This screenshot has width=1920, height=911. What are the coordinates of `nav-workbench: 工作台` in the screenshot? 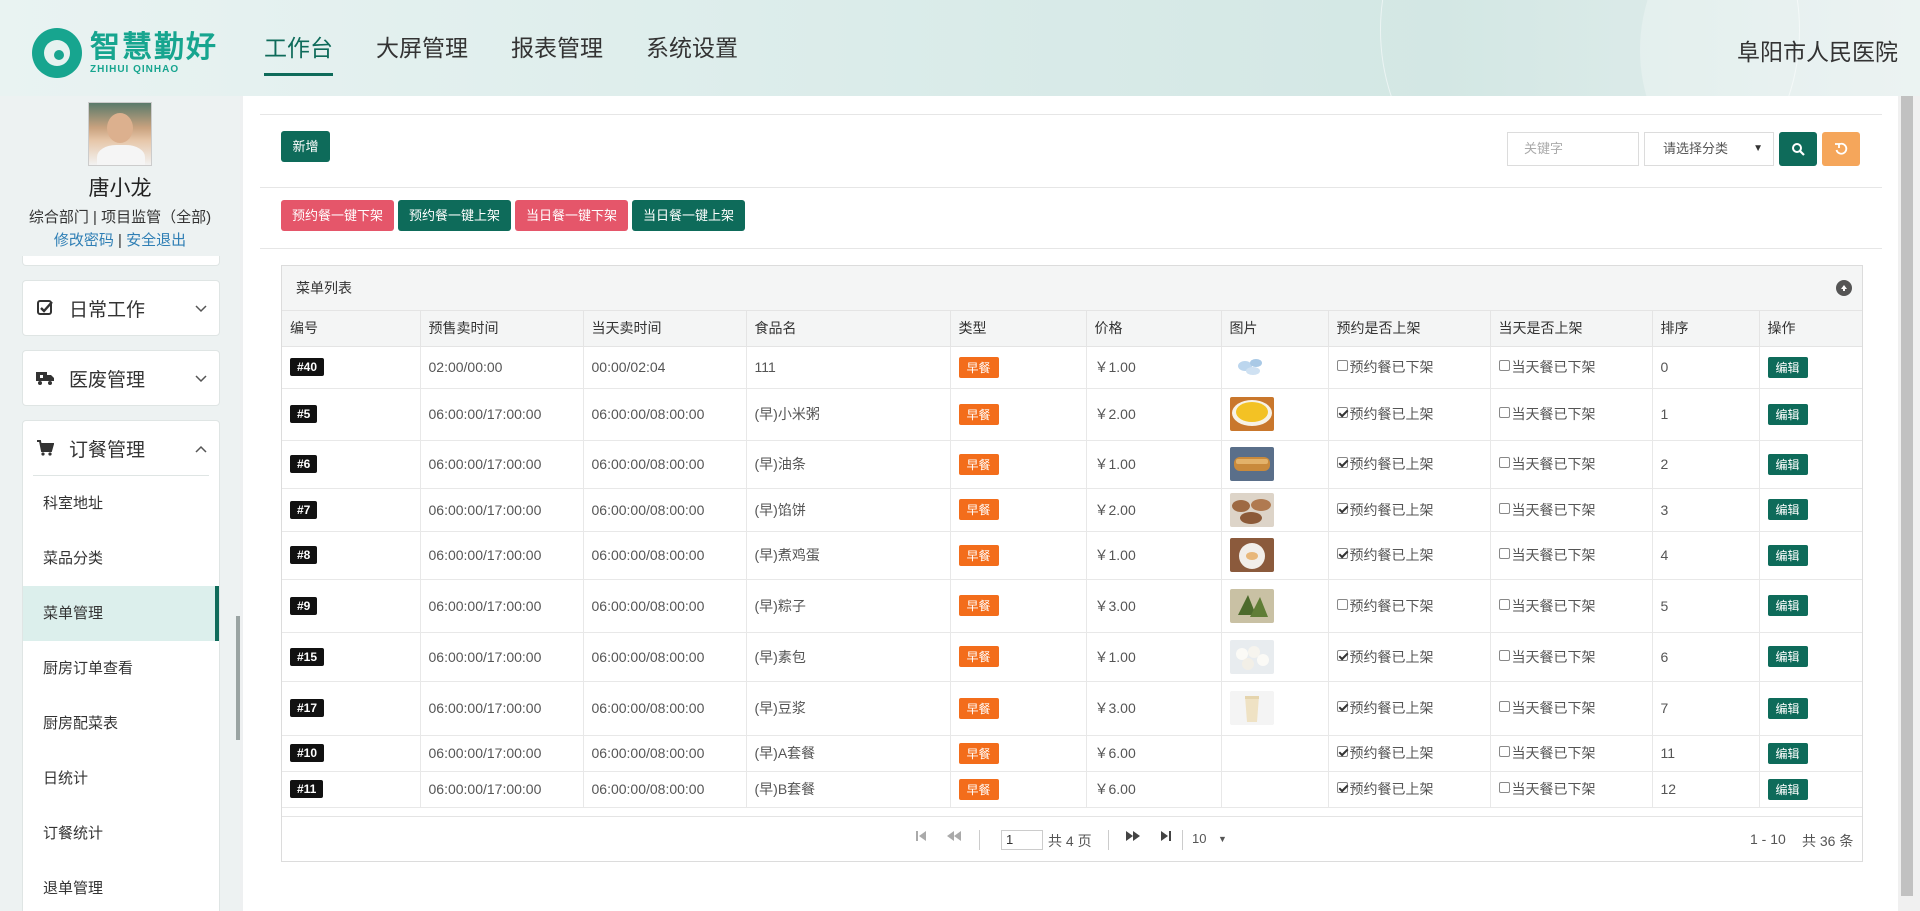 It's located at (298, 48).